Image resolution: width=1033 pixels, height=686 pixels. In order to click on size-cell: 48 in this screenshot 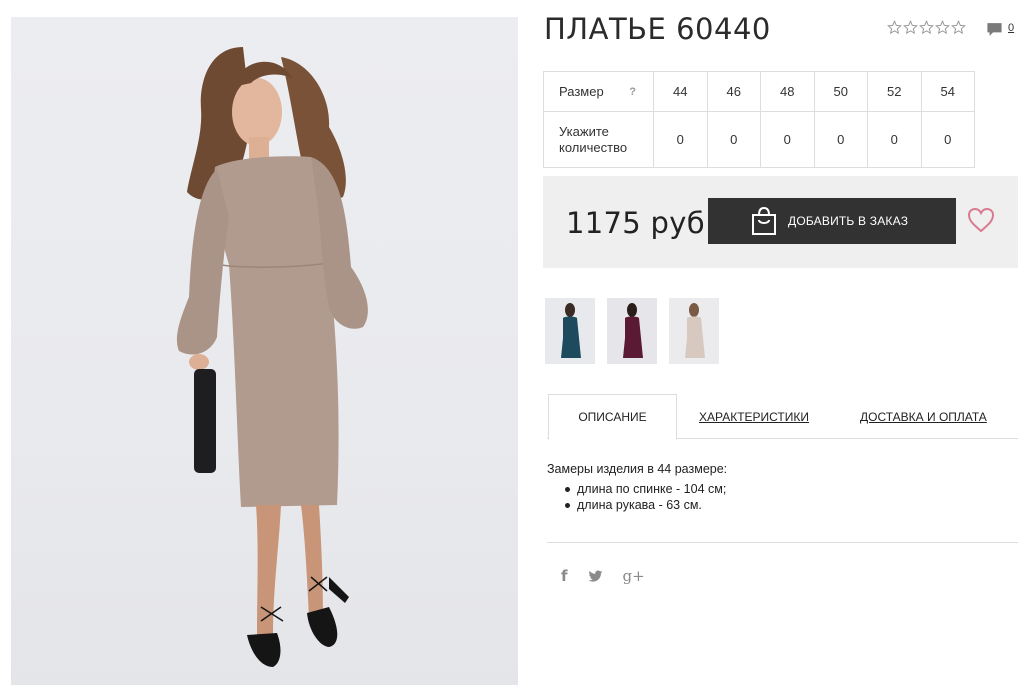, I will do `click(787, 91)`.